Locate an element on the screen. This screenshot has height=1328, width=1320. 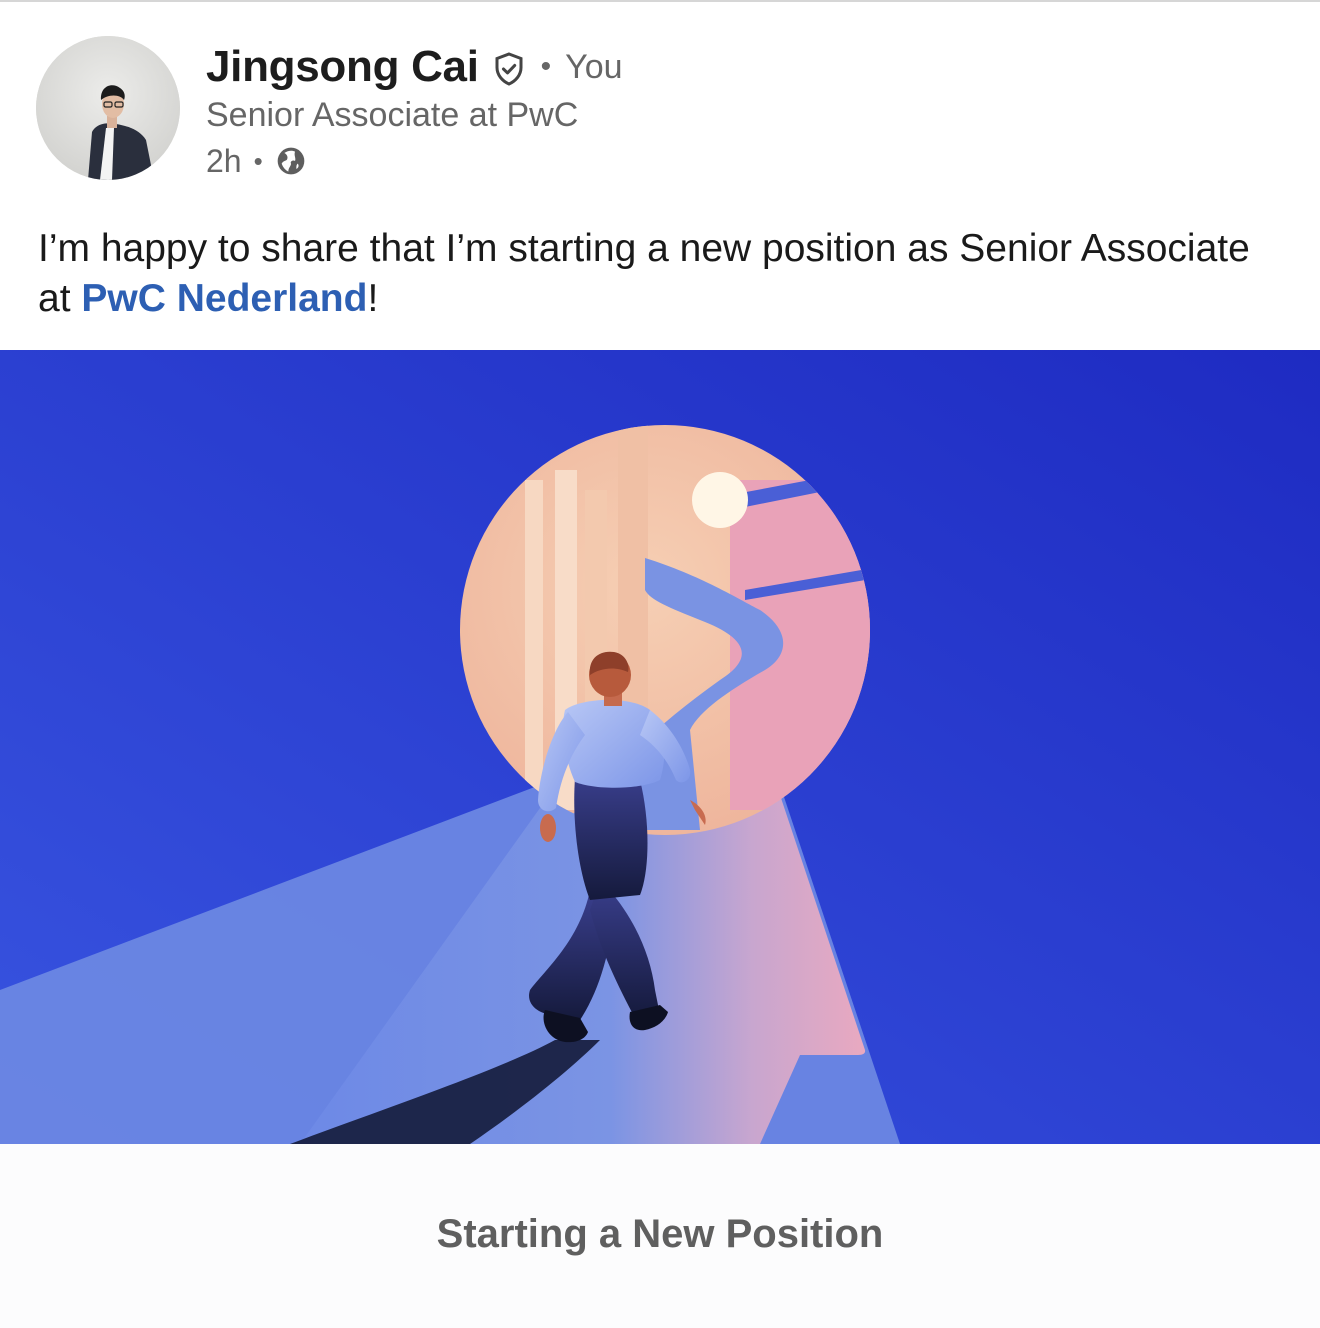
author-headline: Senior Associate at PwC is located at coordinates (392, 115).